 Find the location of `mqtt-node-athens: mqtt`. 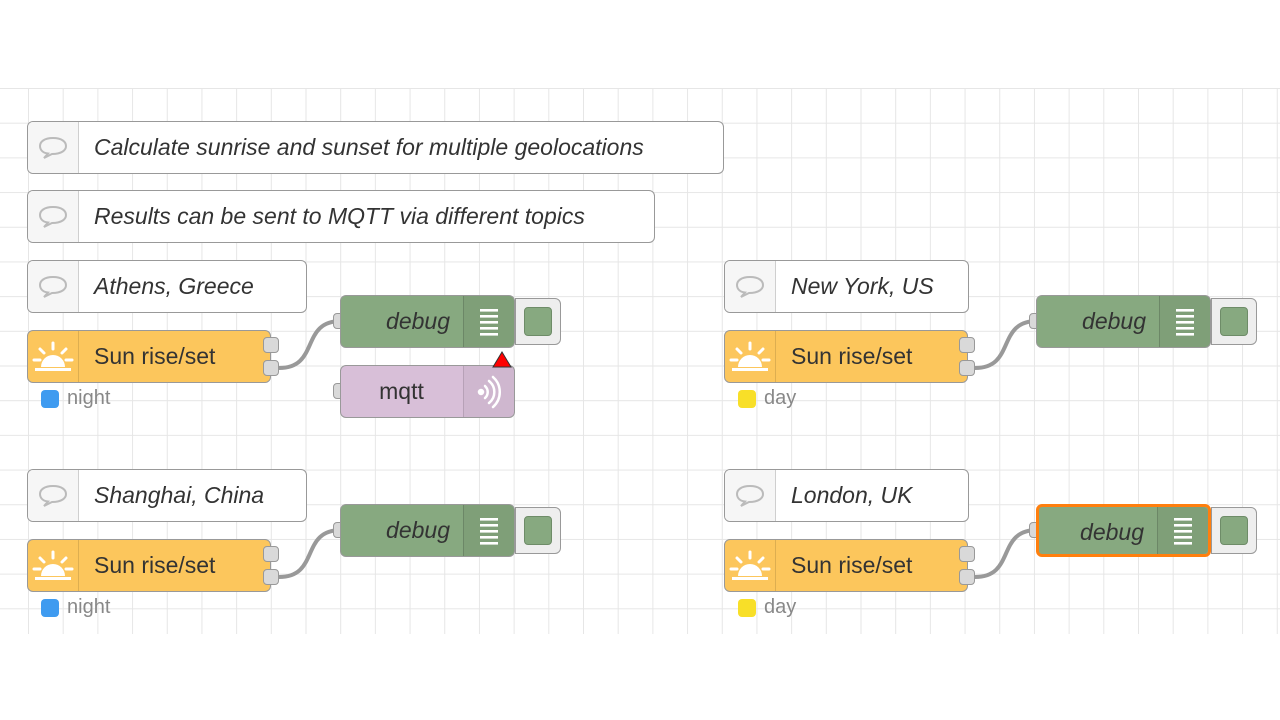

mqtt-node-athens: mqtt is located at coordinates (427, 391).